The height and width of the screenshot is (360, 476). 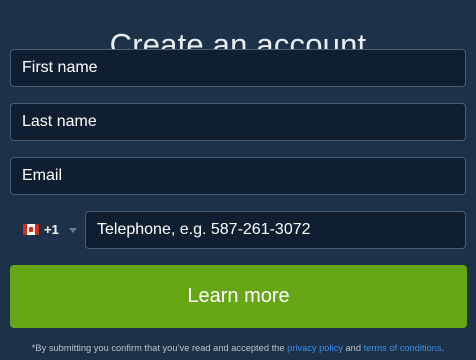 What do you see at coordinates (73, 230) in the screenshot?
I see `chevron-down-icon` at bounding box center [73, 230].